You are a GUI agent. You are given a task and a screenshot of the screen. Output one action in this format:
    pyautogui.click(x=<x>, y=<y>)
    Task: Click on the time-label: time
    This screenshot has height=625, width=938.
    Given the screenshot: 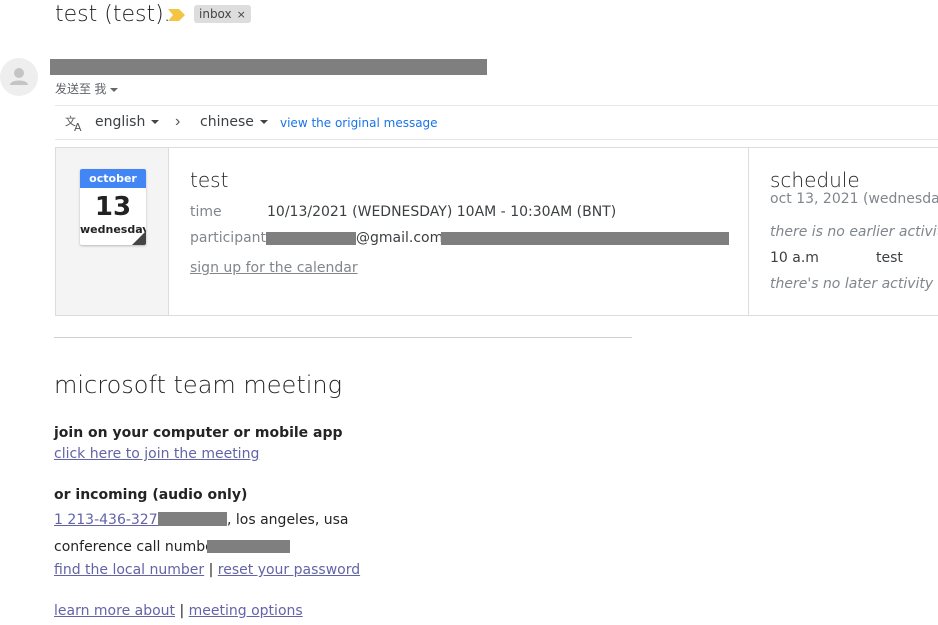 What is the action you would take?
    pyautogui.click(x=206, y=212)
    